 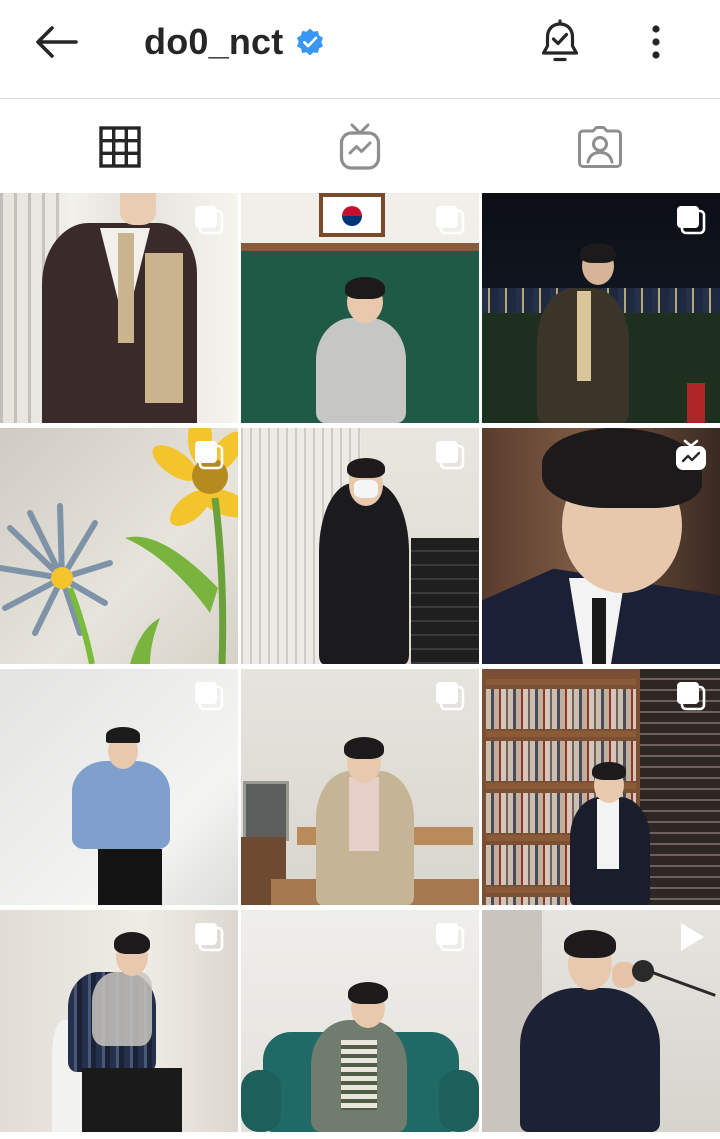 I want to click on more-vertical-icon, so click(x=656, y=42).